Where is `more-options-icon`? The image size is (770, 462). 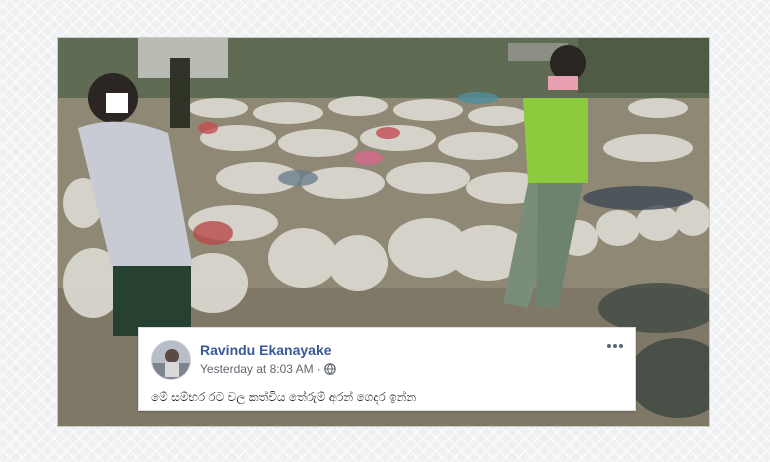 more-options-icon is located at coordinates (615, 346).